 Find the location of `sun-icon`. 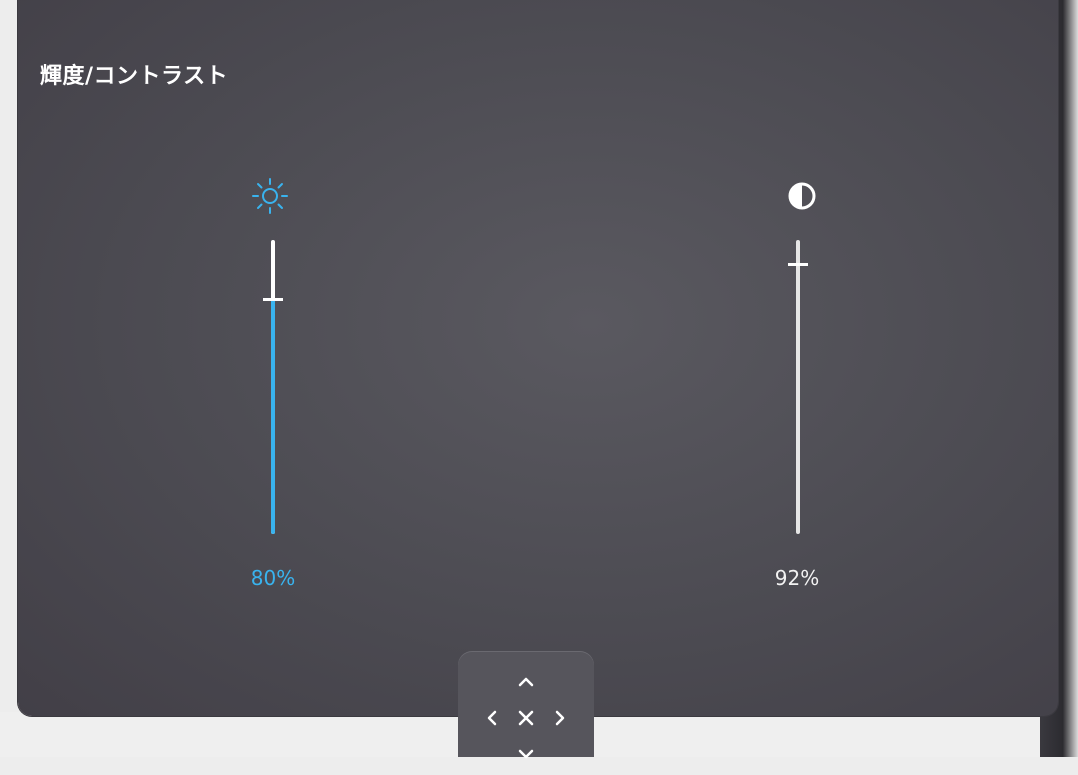

sun-icon is located at coordinates (270, 196).